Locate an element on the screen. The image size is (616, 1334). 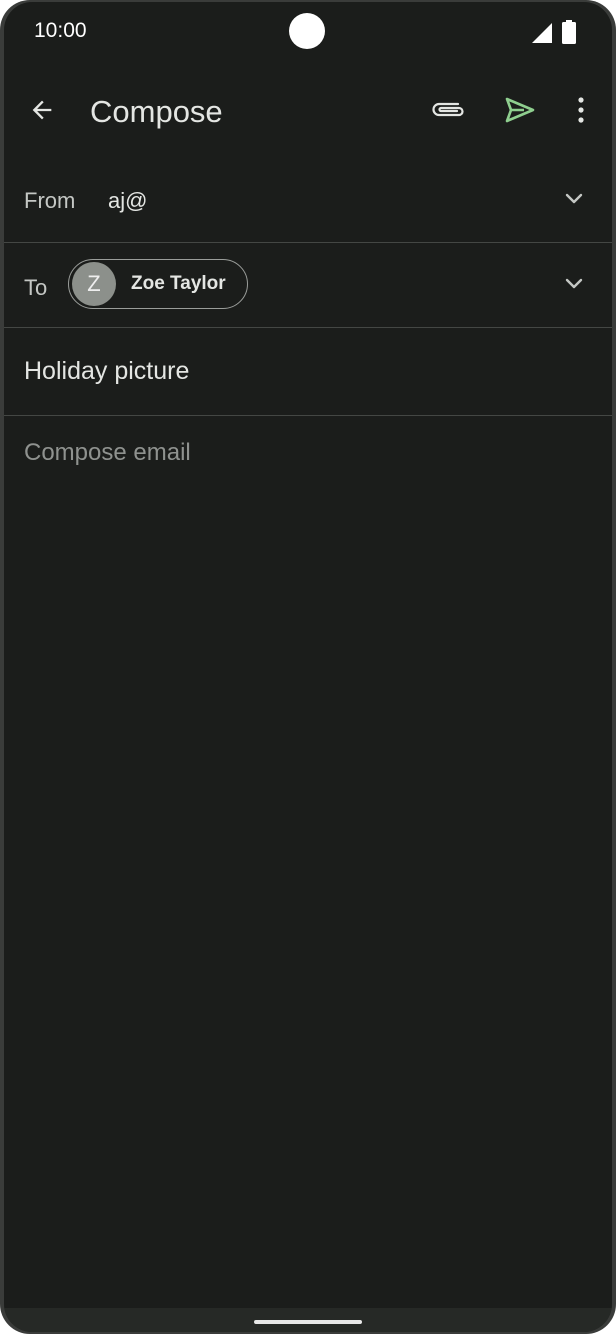
from-expand-button is located at coordinates (574, 201).